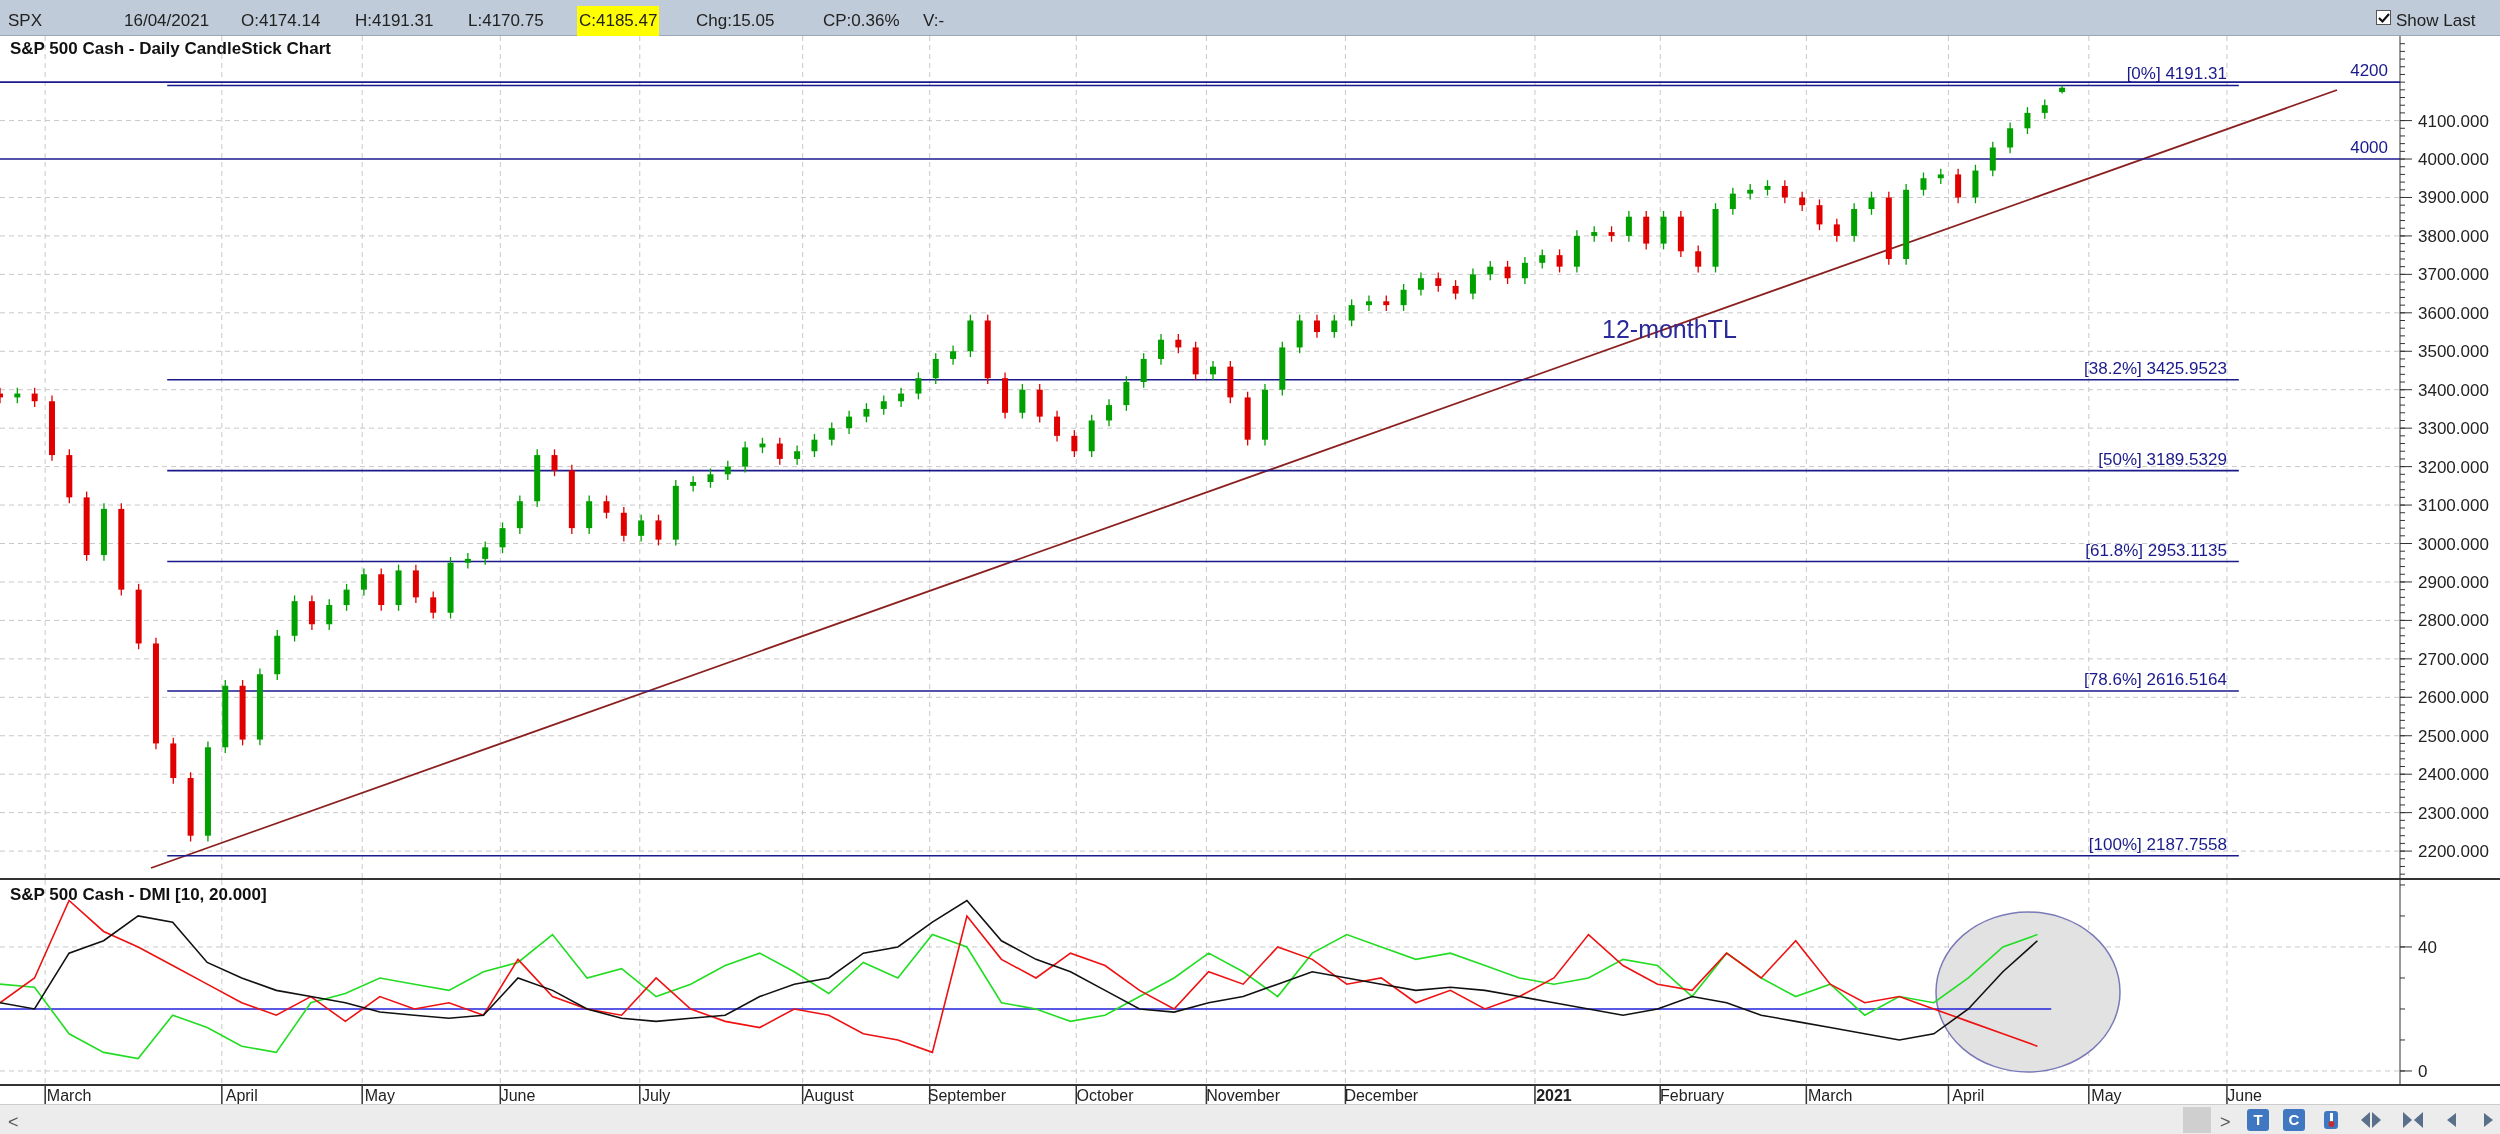  I want to click on scroll-bar: < > T C, so click(1250, 1119).